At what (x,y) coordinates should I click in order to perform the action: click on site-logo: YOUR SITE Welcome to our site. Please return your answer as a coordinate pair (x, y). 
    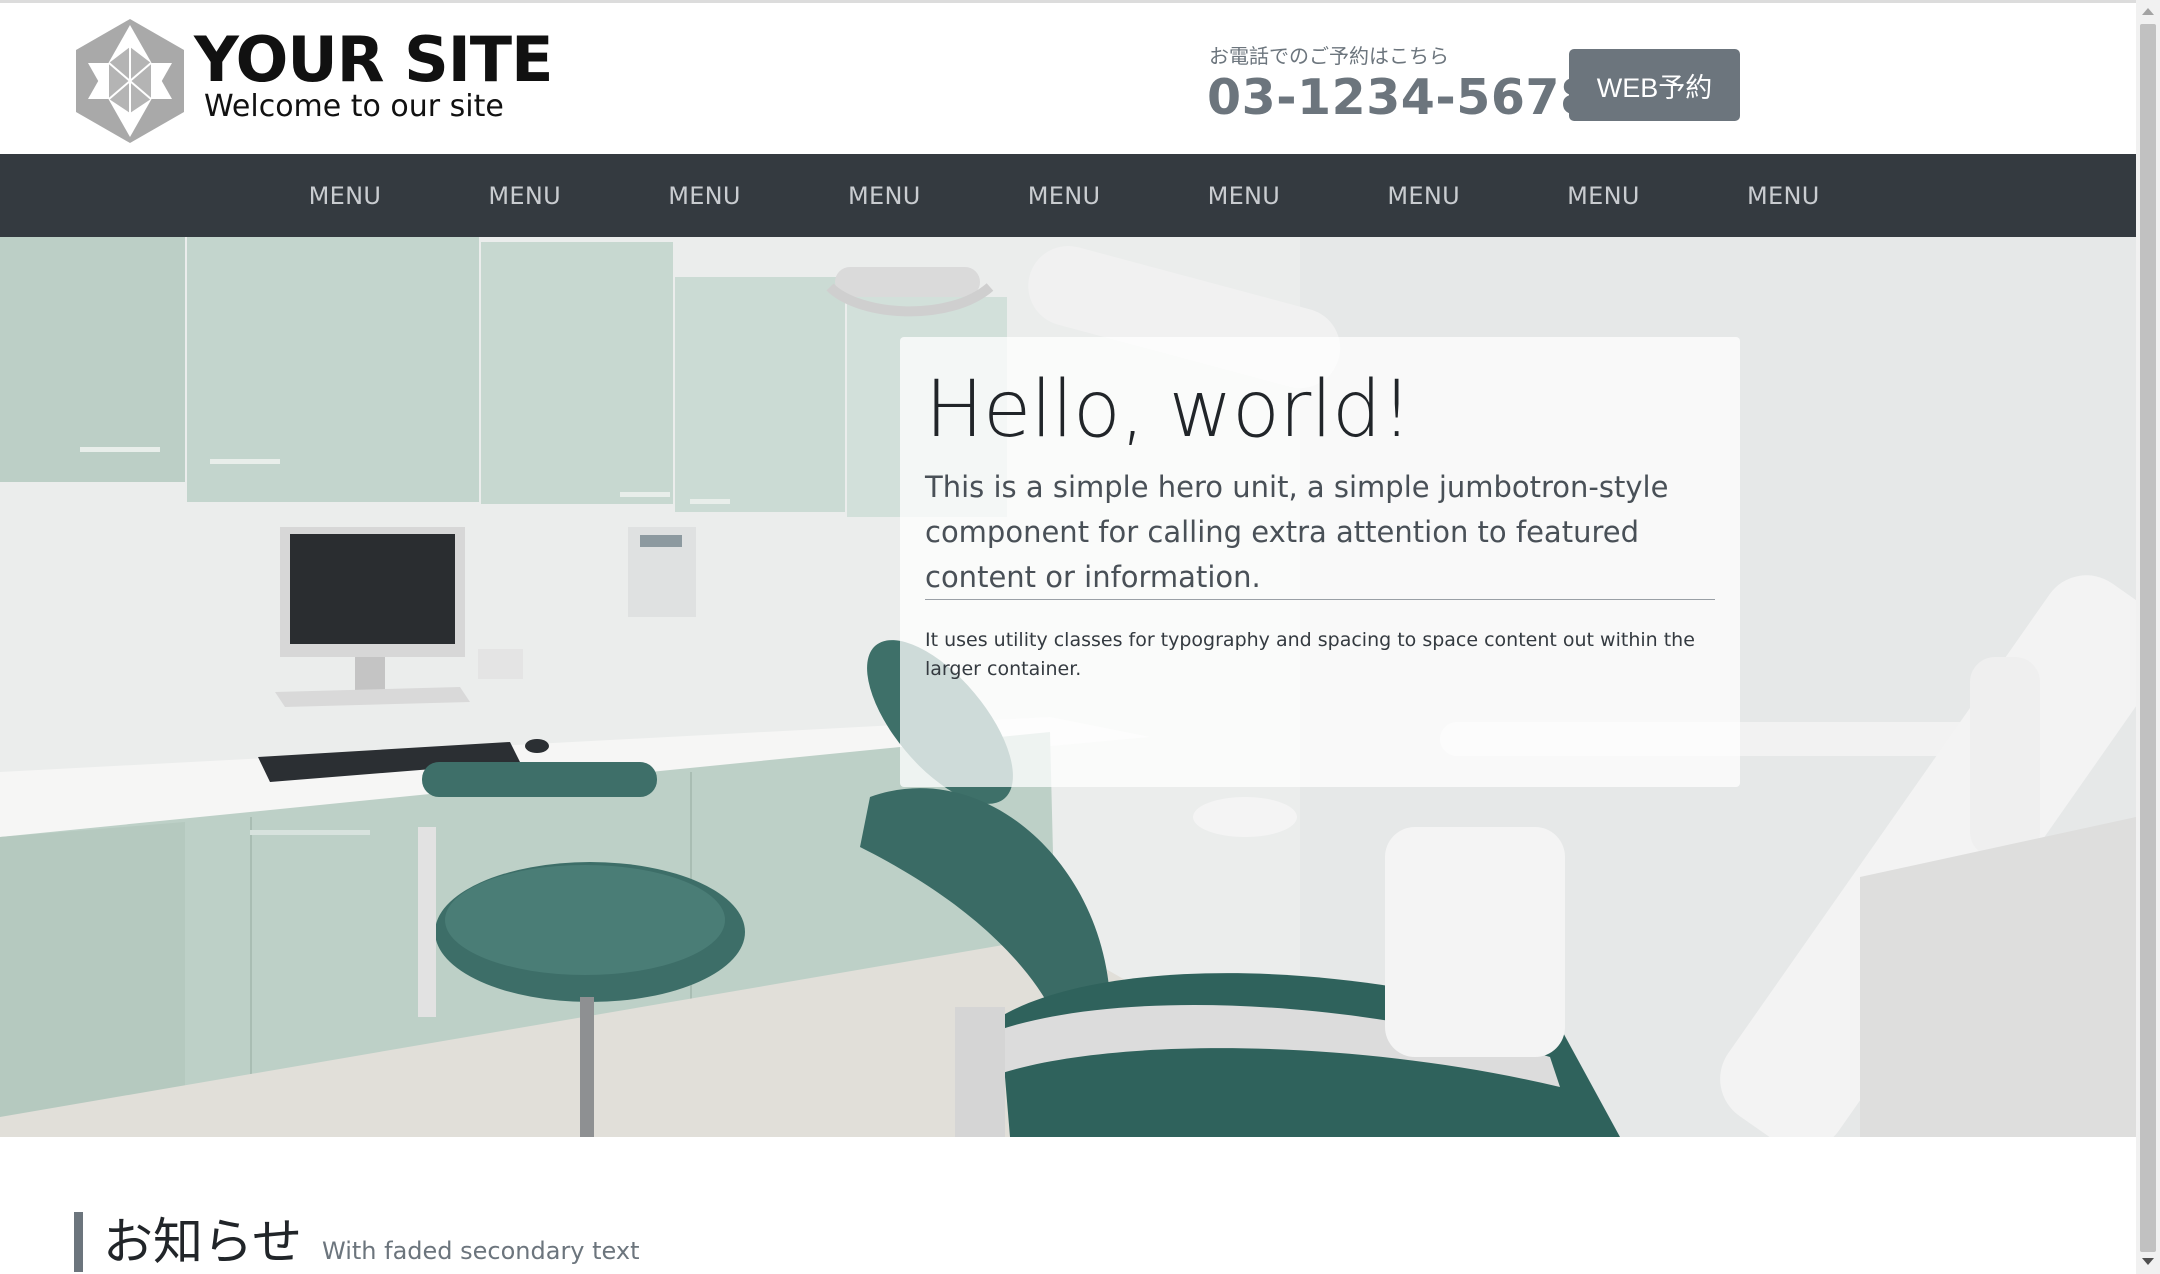
    Looking at the image, I should click on (313, 82).